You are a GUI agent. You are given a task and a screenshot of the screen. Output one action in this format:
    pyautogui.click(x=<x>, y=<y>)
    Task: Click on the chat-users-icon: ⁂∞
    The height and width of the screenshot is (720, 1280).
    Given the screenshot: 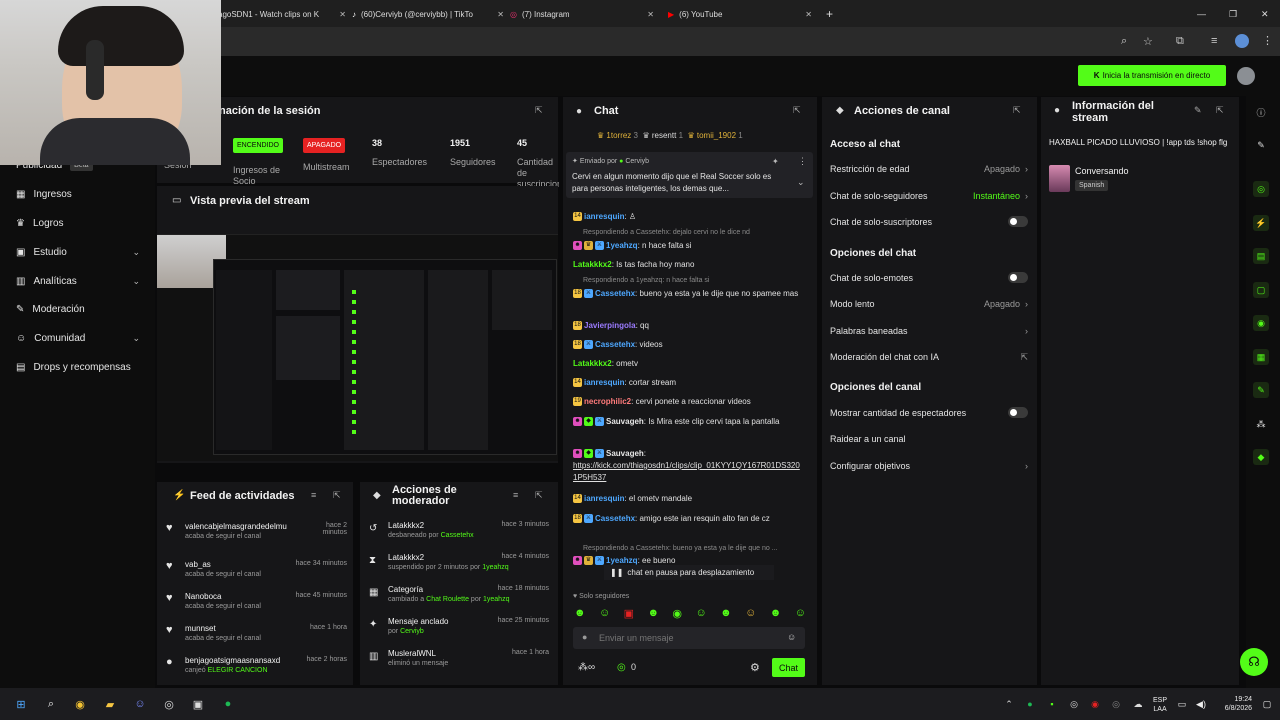 What is the action you would take?
    pyautogui.click(x=586, y=667)
    